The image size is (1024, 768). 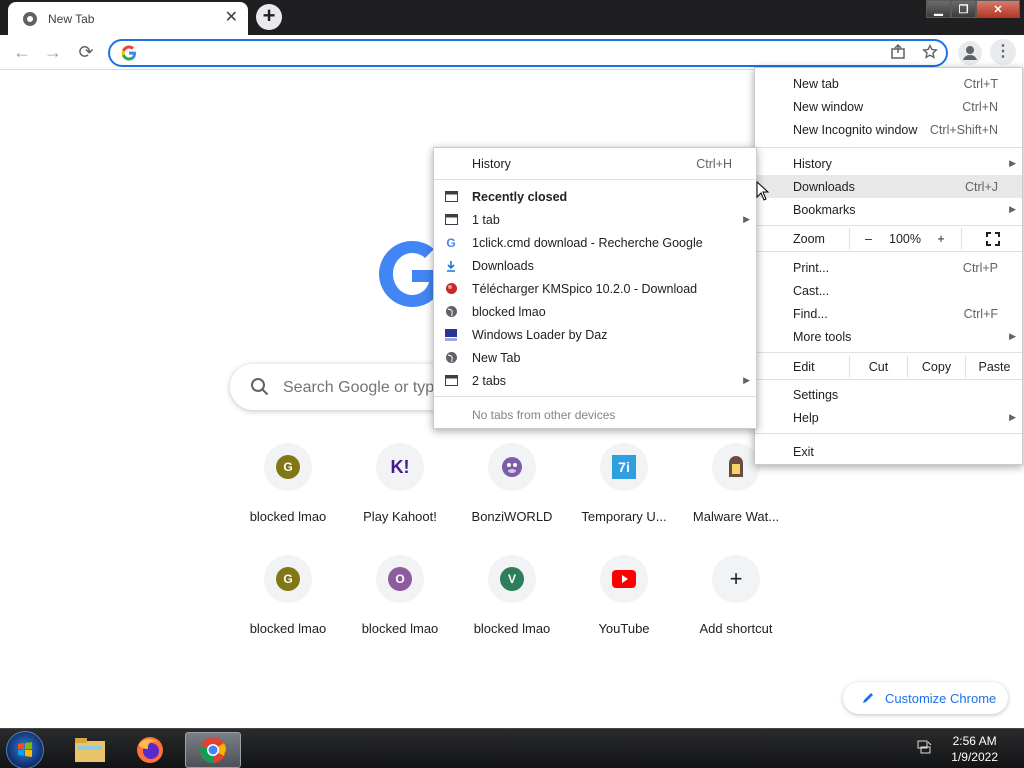 I want to click on reload-button: ⟳, so click(x=86, y=53).